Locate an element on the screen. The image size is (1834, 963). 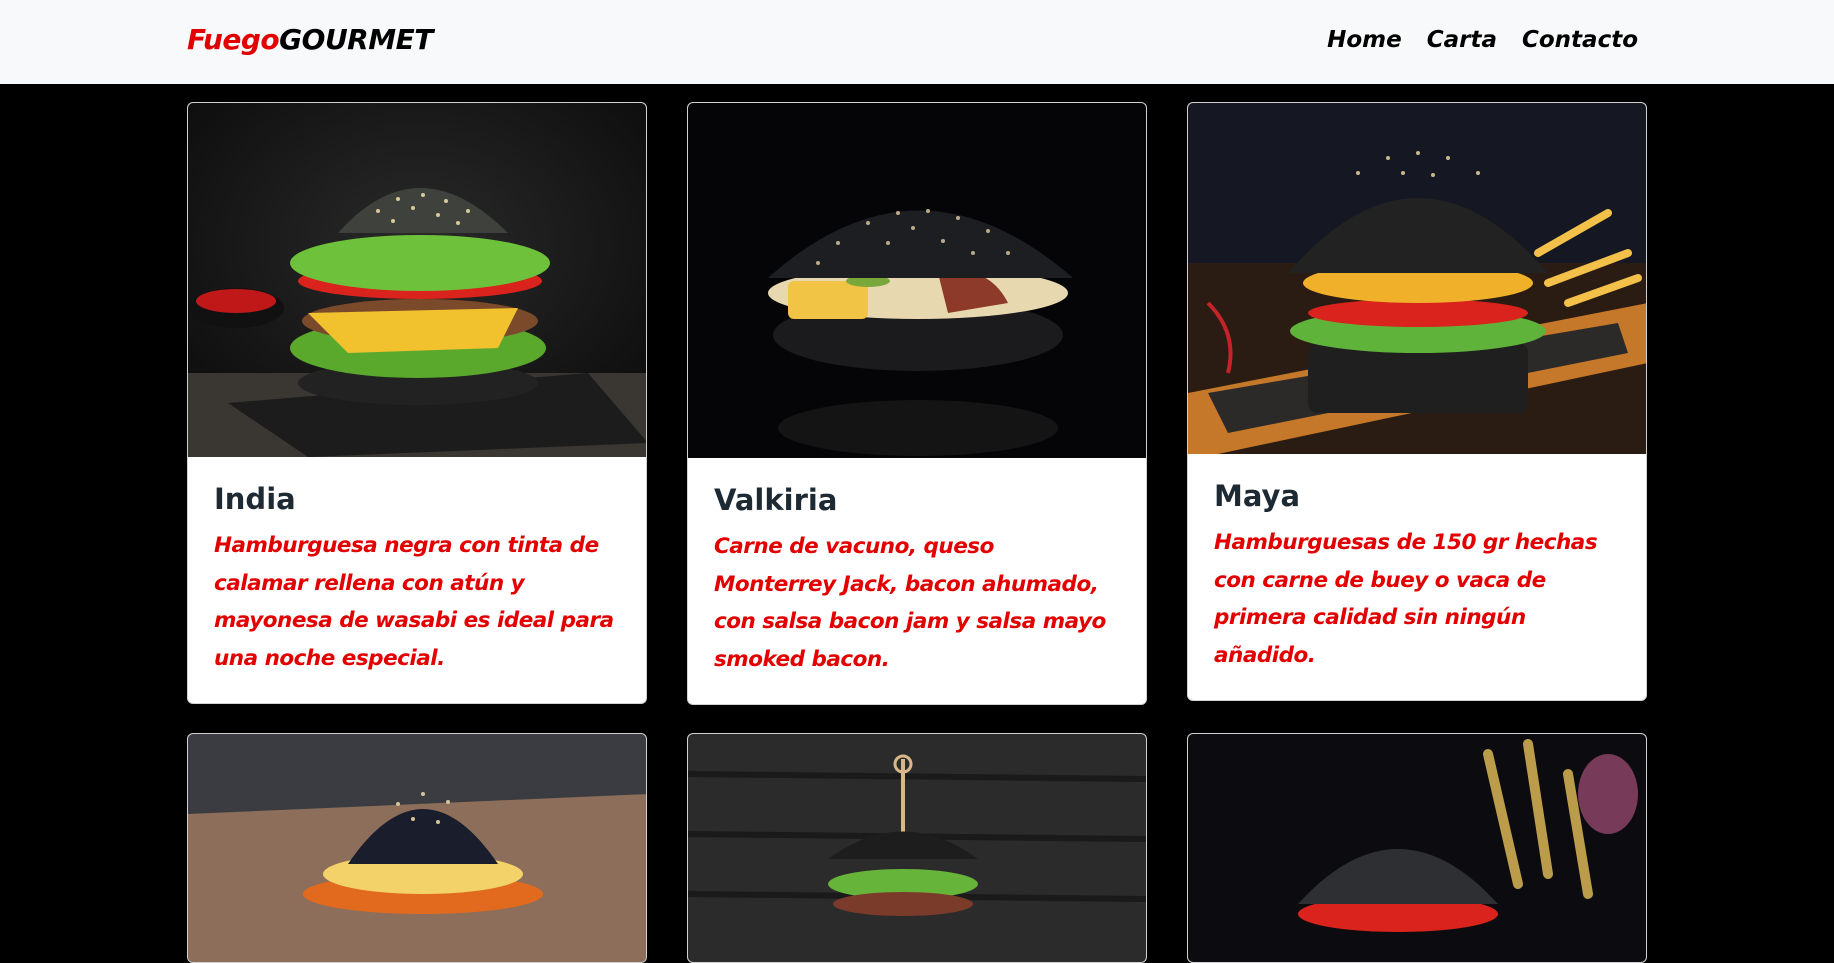
card-title: India is located at coordinates (255, 499).